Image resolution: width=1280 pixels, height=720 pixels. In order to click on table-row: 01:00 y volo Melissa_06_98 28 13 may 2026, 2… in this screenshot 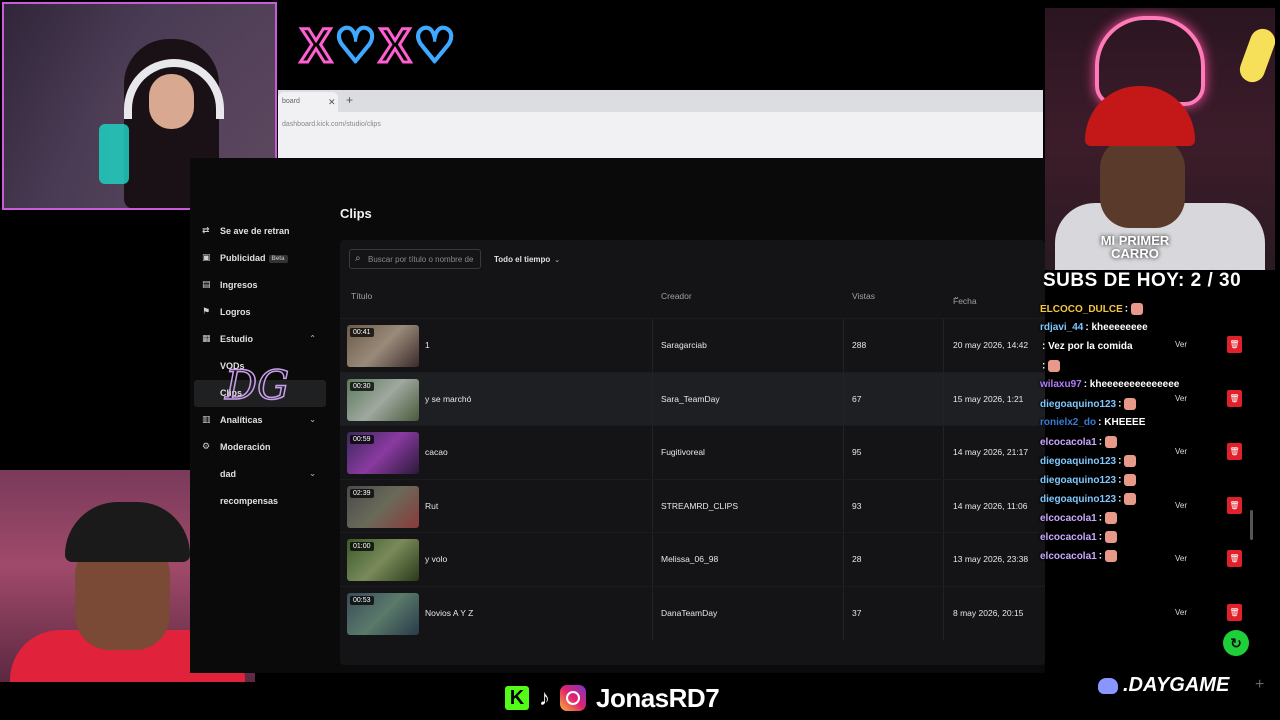, I will do `click(692, 559)`.